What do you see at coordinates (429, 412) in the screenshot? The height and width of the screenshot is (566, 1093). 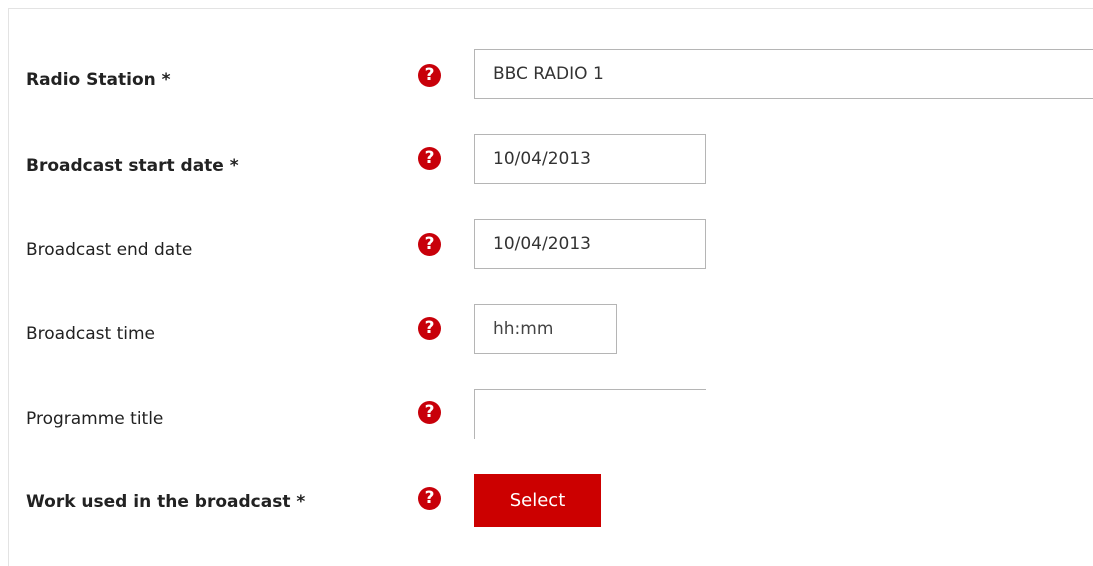 I see `programme-title-help-icon: ?` at bounding box center [429, 412].